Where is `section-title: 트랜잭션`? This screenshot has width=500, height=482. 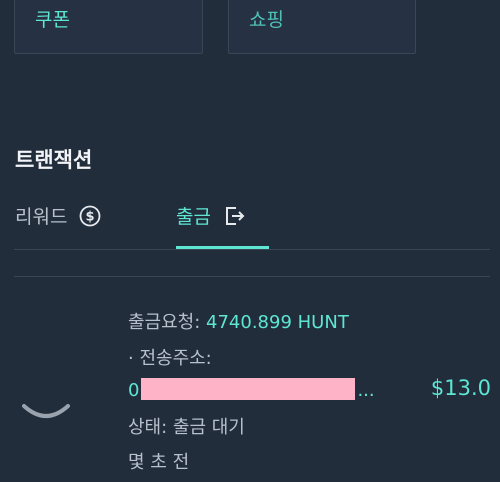
section-title: 트랜잭션 is located at coordinates (54, 160).